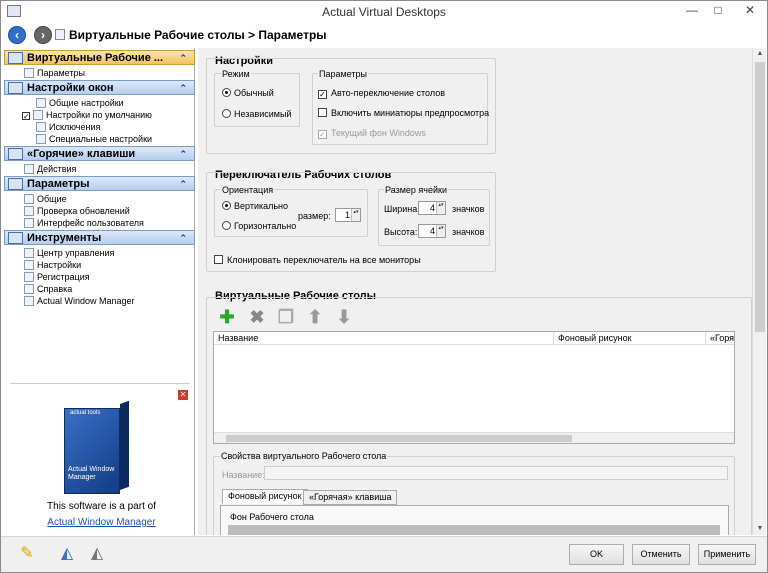  I want to click on sidebar-item-default-settings: ✓ Настройки по умолчанию, so click(87, 115).